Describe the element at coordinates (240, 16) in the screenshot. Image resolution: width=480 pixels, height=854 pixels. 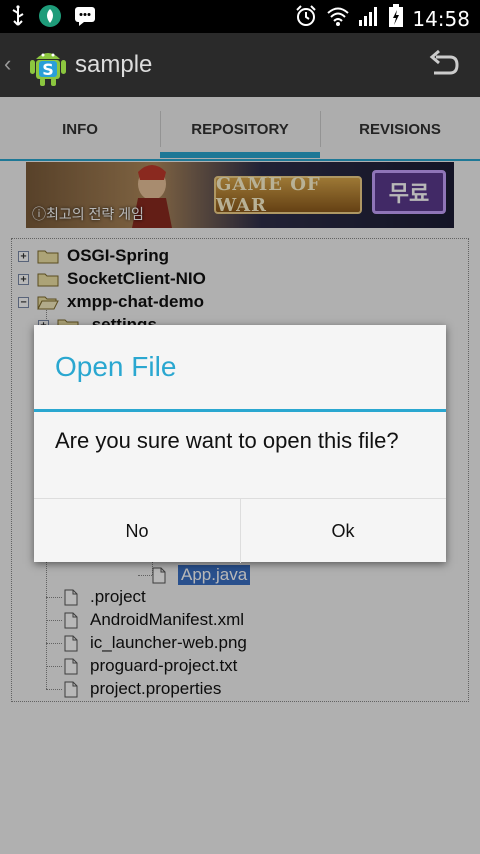
I see `status-bar: 14:58` at that location.